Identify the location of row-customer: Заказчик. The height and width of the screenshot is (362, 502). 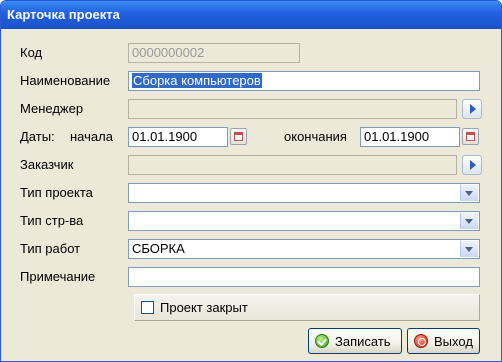
(251, 165).